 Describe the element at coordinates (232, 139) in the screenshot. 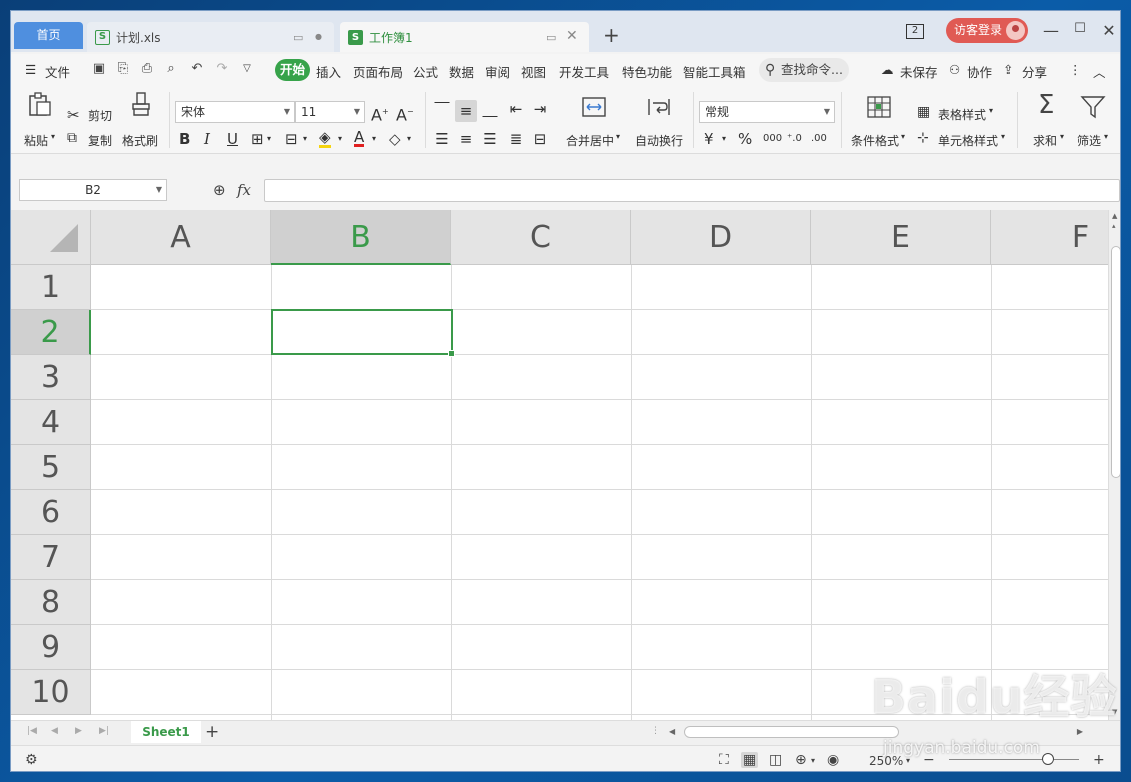

I see `underline-icon: U` at that location.